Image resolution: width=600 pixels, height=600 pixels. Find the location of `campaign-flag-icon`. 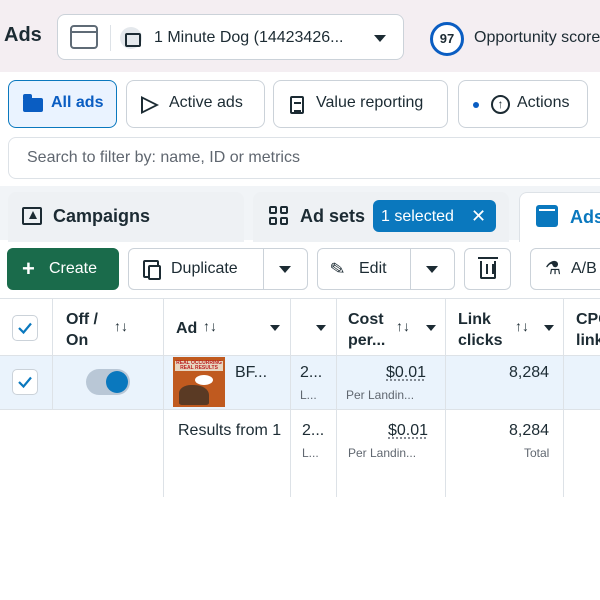

campaign-flag-icon is located at coordinates (32, 216).